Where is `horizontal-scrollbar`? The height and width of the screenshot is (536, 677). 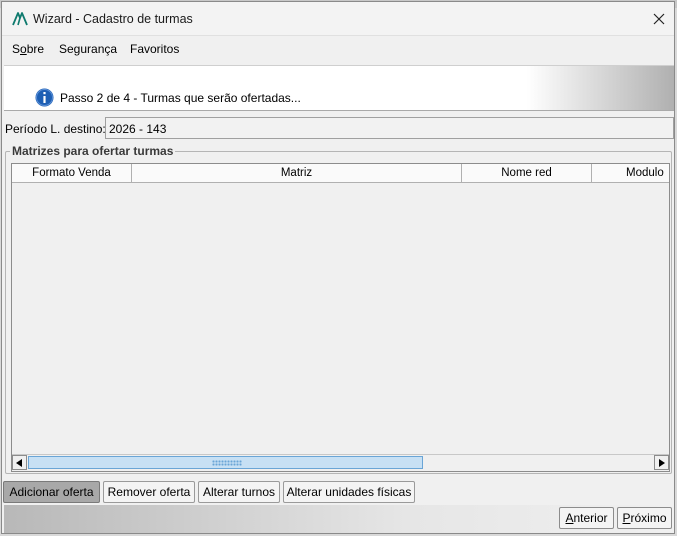 horizontal-scrollbar is located at coordinates (340, 462).